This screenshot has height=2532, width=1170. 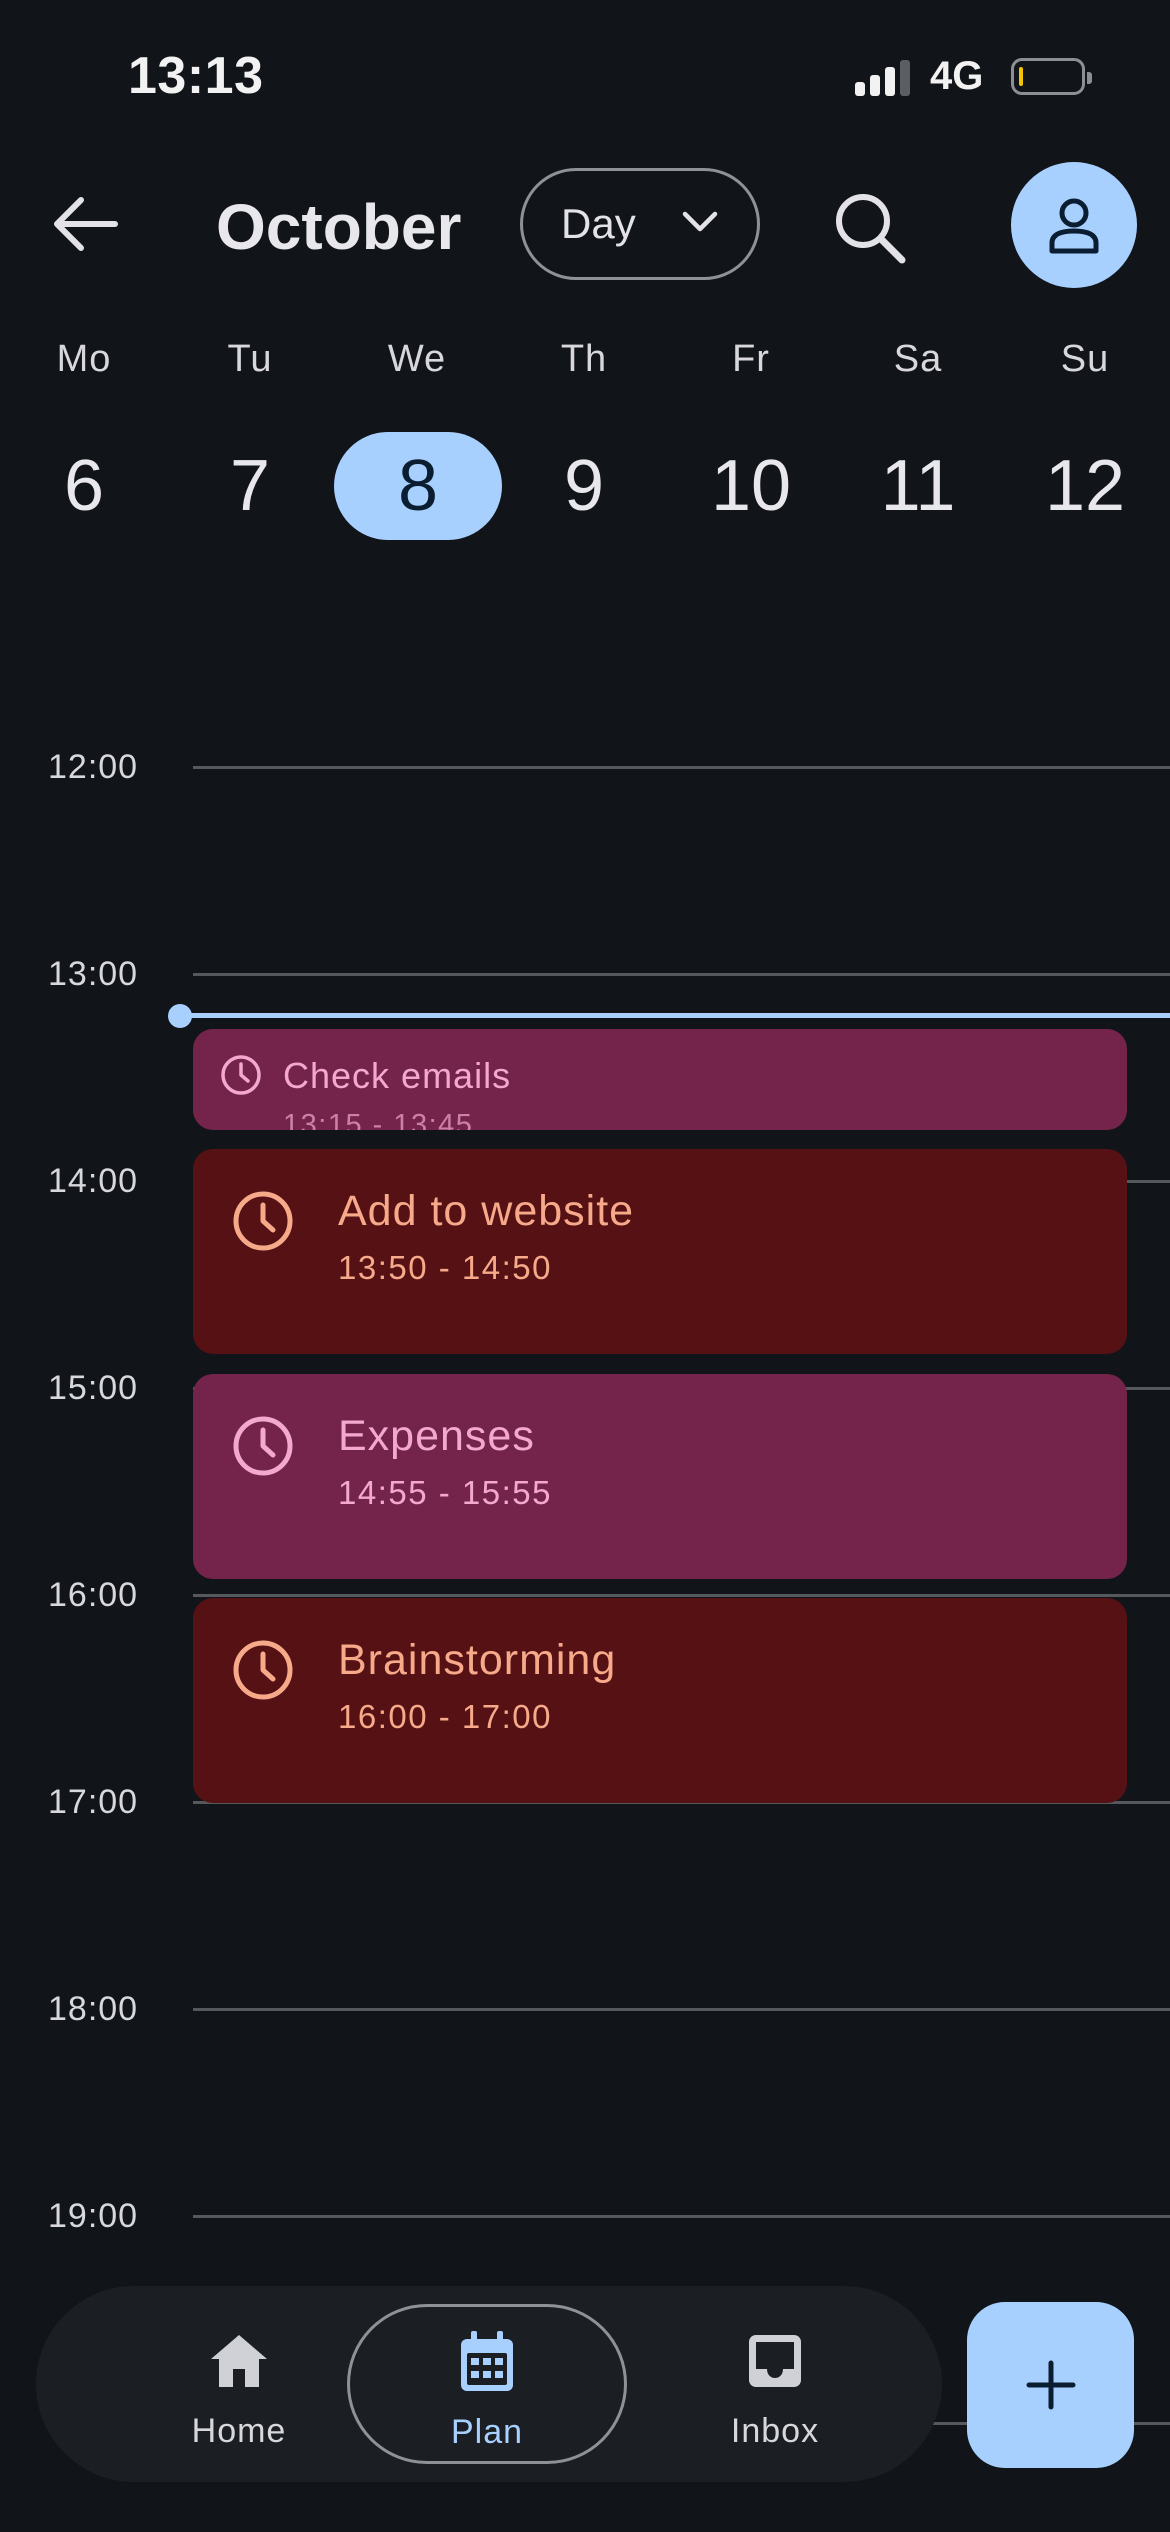 What do you see at coordinates (751, 359) in the screenshot?
I see `weekday-label: Fr` at bounding box center [751, 359].